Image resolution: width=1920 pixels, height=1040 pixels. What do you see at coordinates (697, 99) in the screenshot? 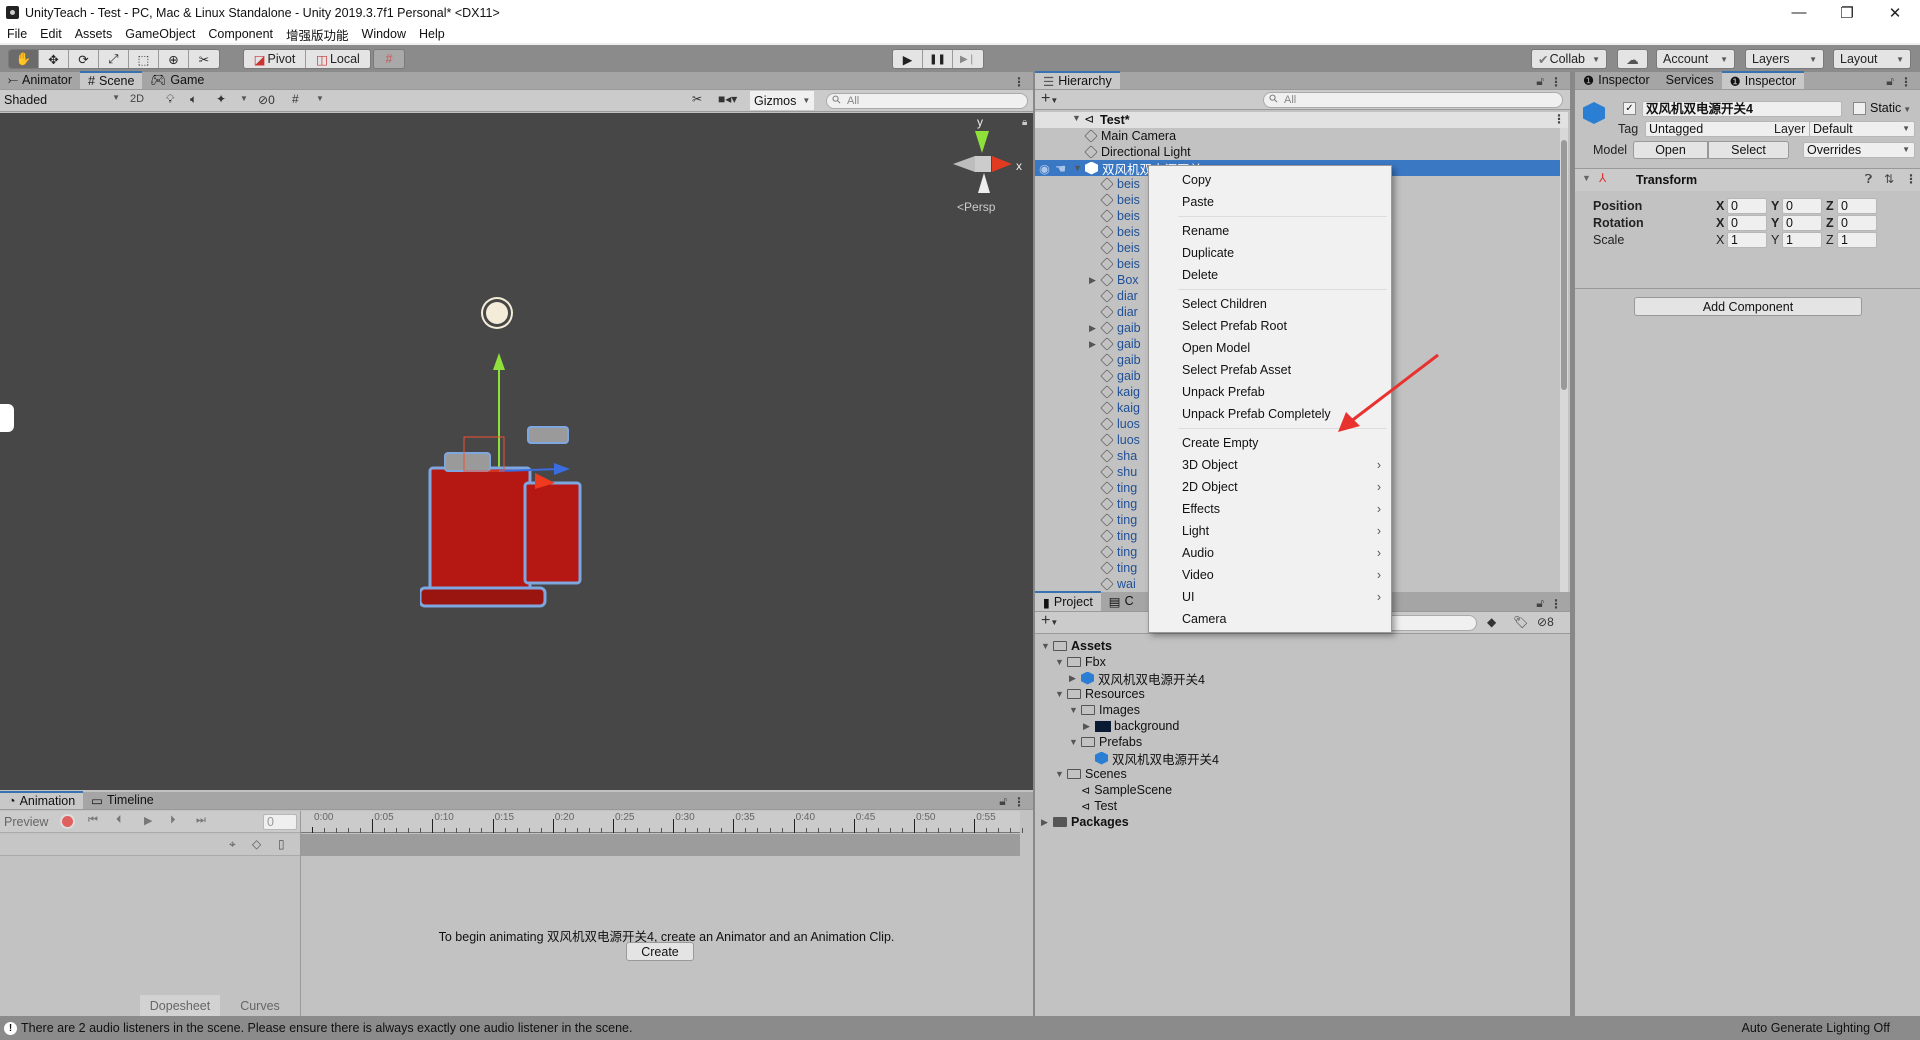
I see `tools-icon: ✂` at bounding box center [697, 99].